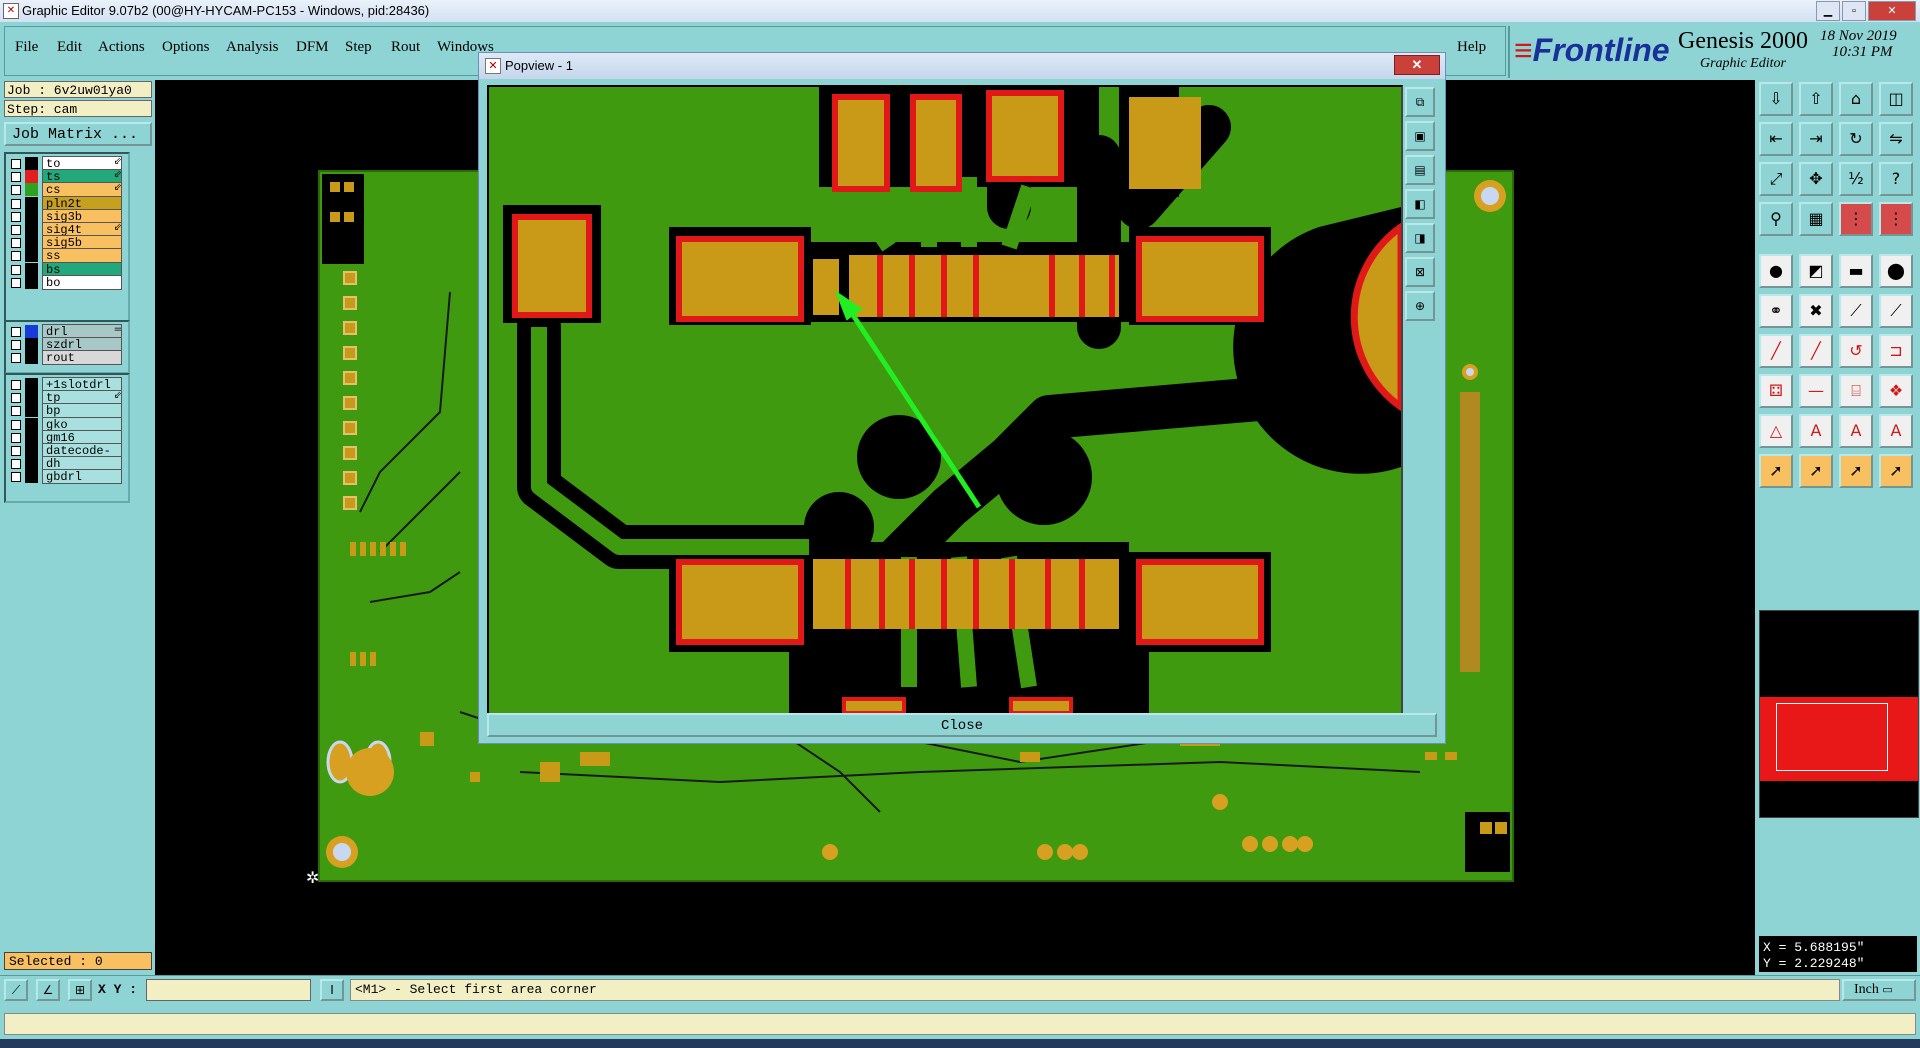 This screenshot has height=1048, width=1920. What do you see at coordinates (312, 47) in the screenshot?
I see `menu-dfm: DFM` at bounding box center [312, 47].